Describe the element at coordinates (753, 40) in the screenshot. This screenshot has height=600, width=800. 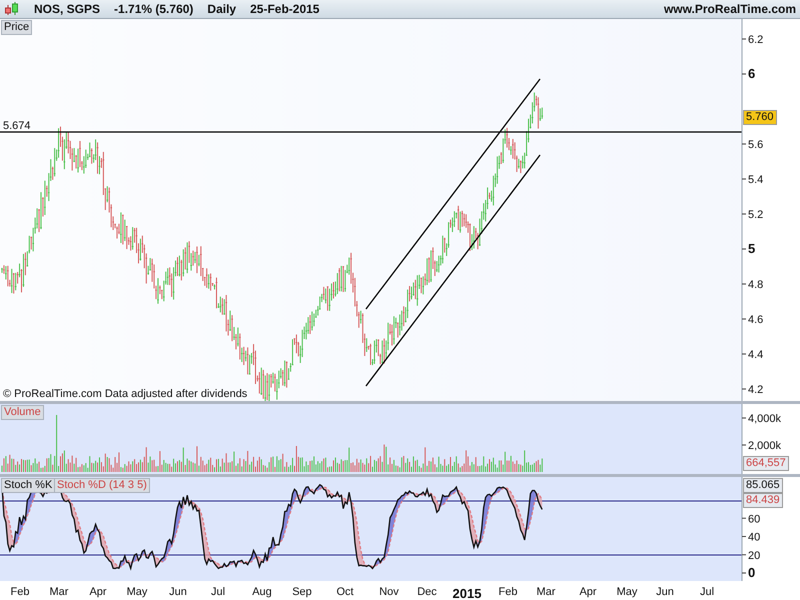
I see `price-axis-label: 6.2` at that location.